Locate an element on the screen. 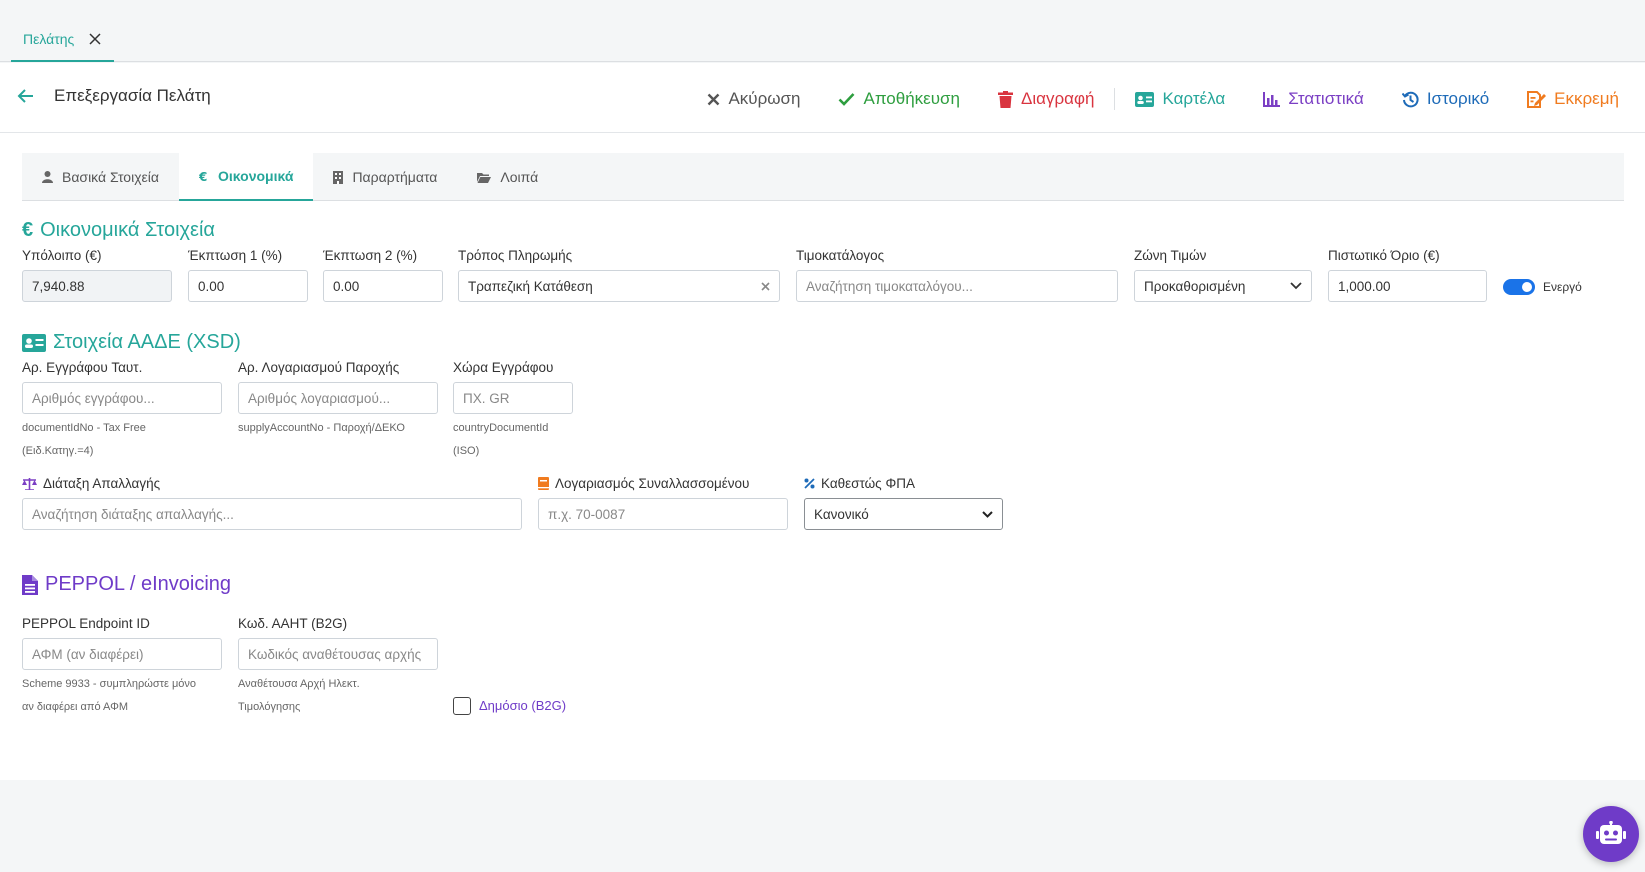 This screenshot has height=872, width=1645. credit-limit-label: Πιστωτικό Όριο (€) is located at coordinates (1384, 255).